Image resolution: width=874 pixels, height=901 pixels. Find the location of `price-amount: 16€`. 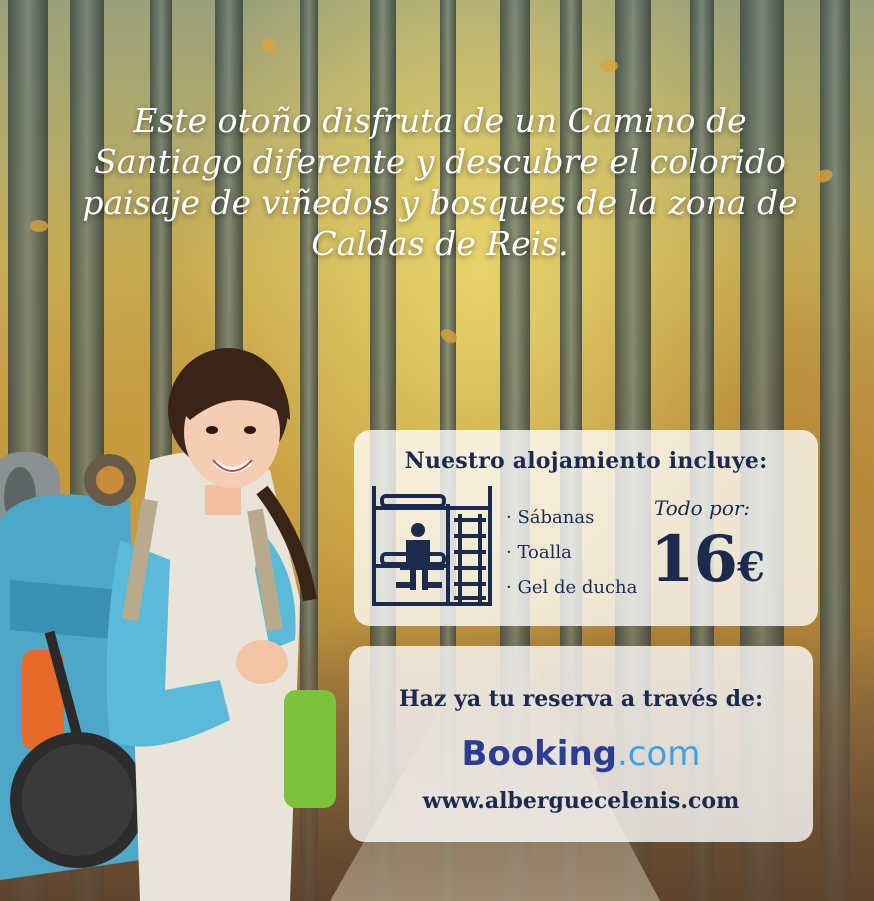

price-amount: 16€ is located at coordinates (707, 564).